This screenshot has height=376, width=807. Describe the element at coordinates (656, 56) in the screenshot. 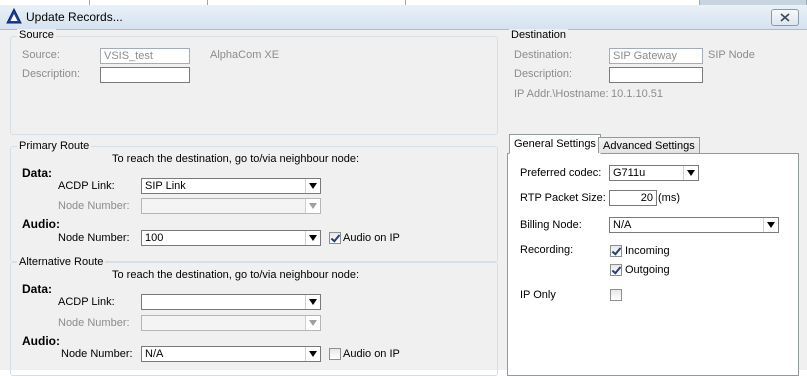

I see `destination-field: SIP Gateway` at that location.